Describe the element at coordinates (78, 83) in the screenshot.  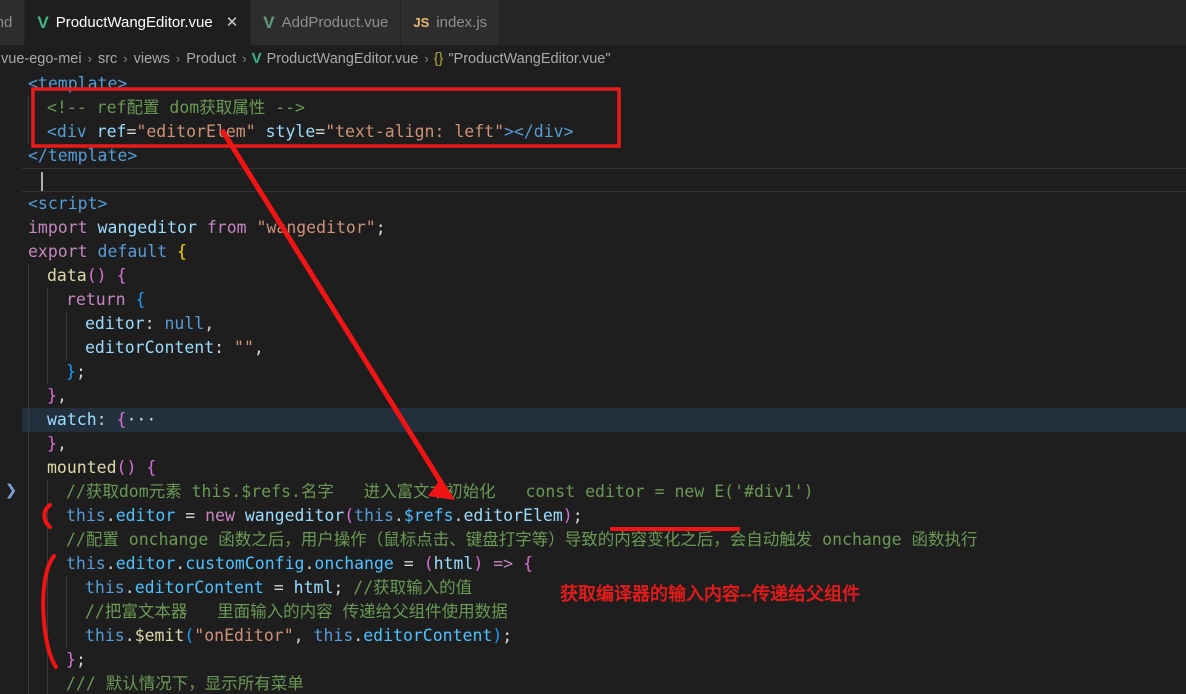
I see `code-line: <template>` at that location.